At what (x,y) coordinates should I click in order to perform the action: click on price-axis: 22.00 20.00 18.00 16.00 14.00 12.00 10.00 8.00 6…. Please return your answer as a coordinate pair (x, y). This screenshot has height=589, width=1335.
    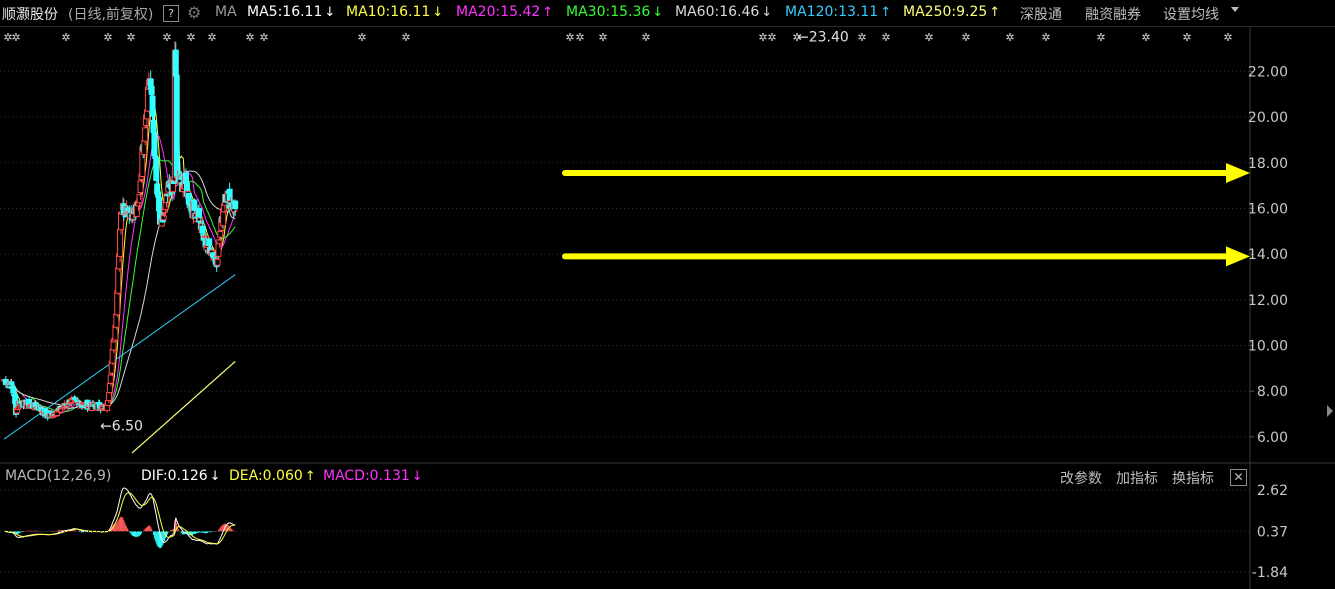
    Looking at the image, I should click on (1268, 254).